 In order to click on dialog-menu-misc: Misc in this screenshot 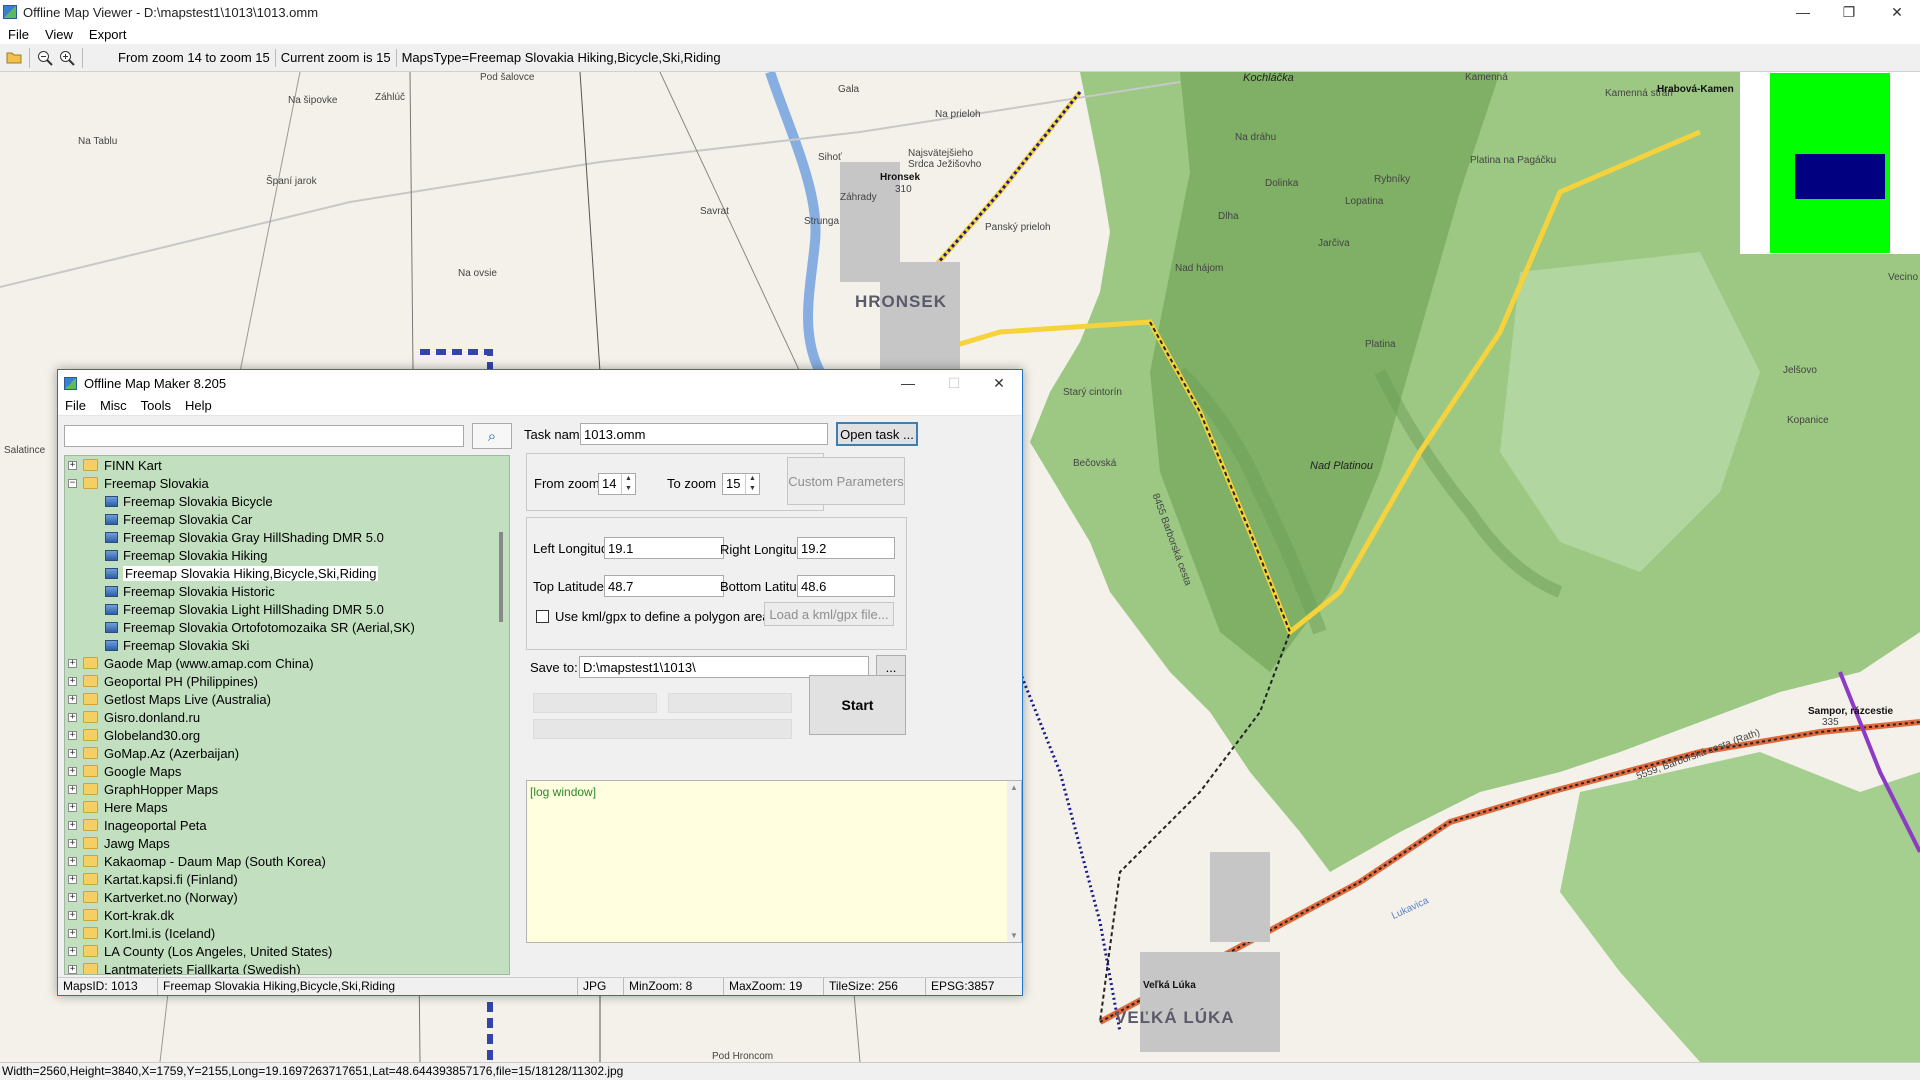, I will do `click(113, 405)`.